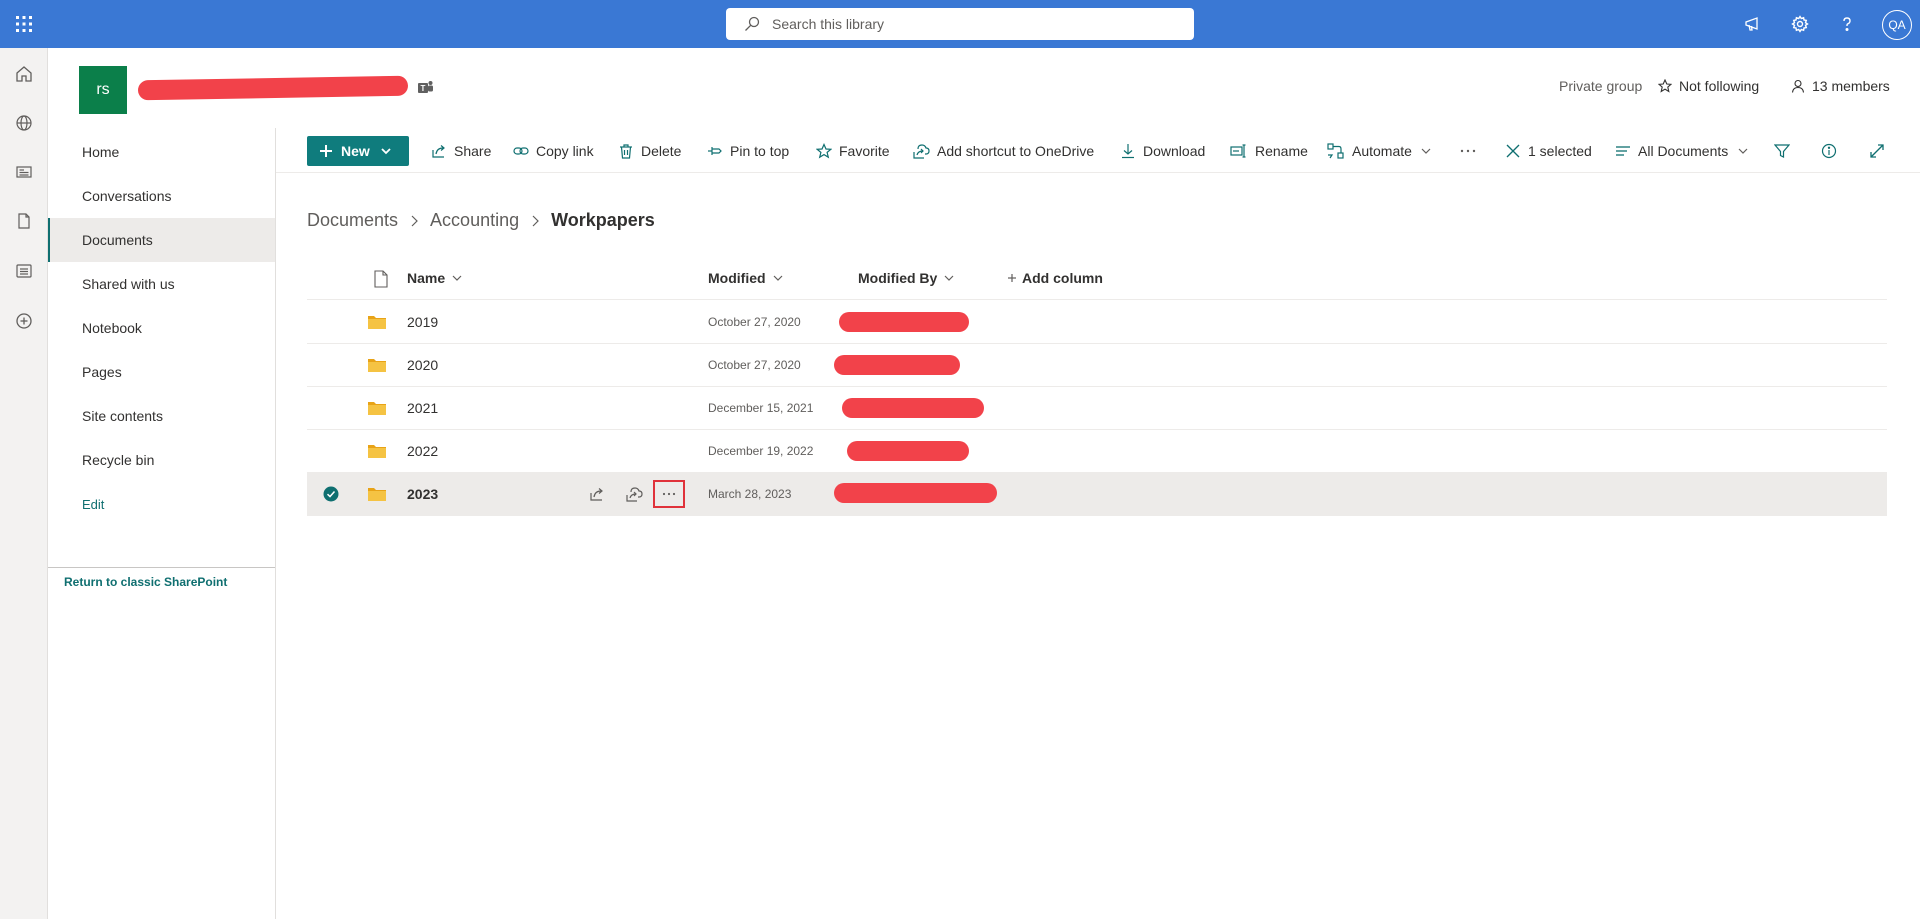 Image resolution: width=1920 pixels, height=919 pixels. What do you see at coordinates (754, 322) in the screenshot?
I see `row-modified: October 27, 2020` at bounding box center [754, 322].